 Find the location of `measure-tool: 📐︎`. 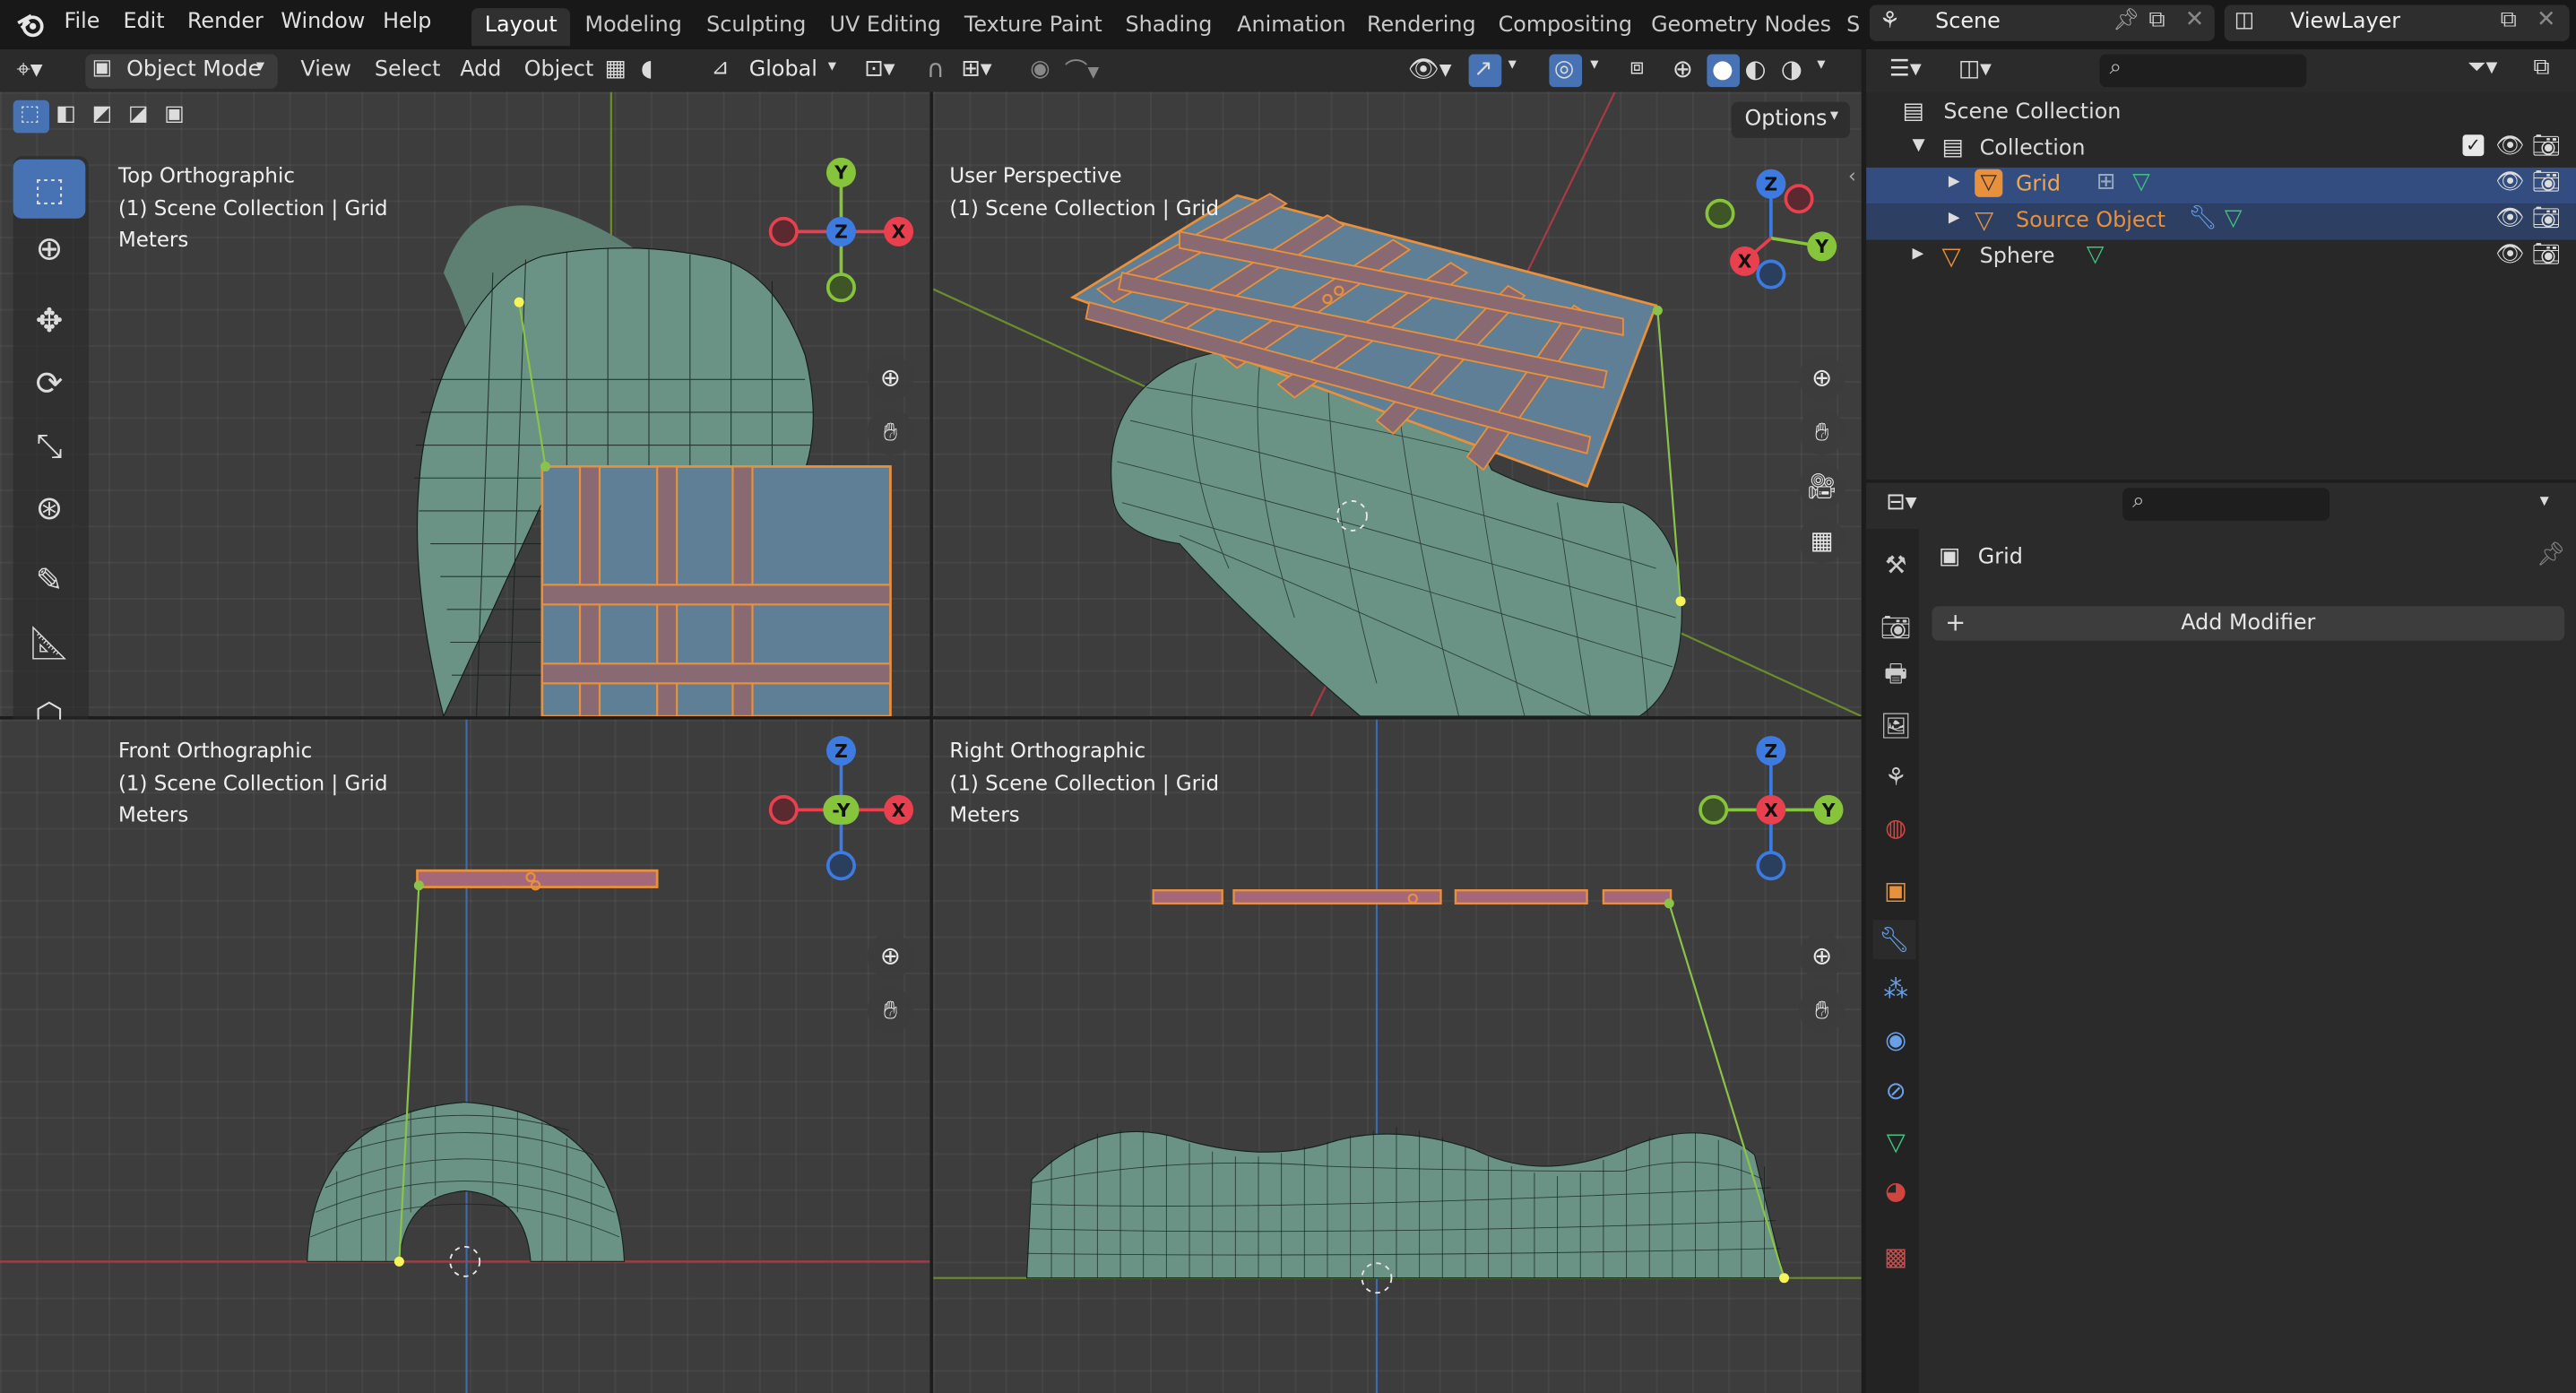

measure-tool: 📐︎ is located at coordinates (49, 642).